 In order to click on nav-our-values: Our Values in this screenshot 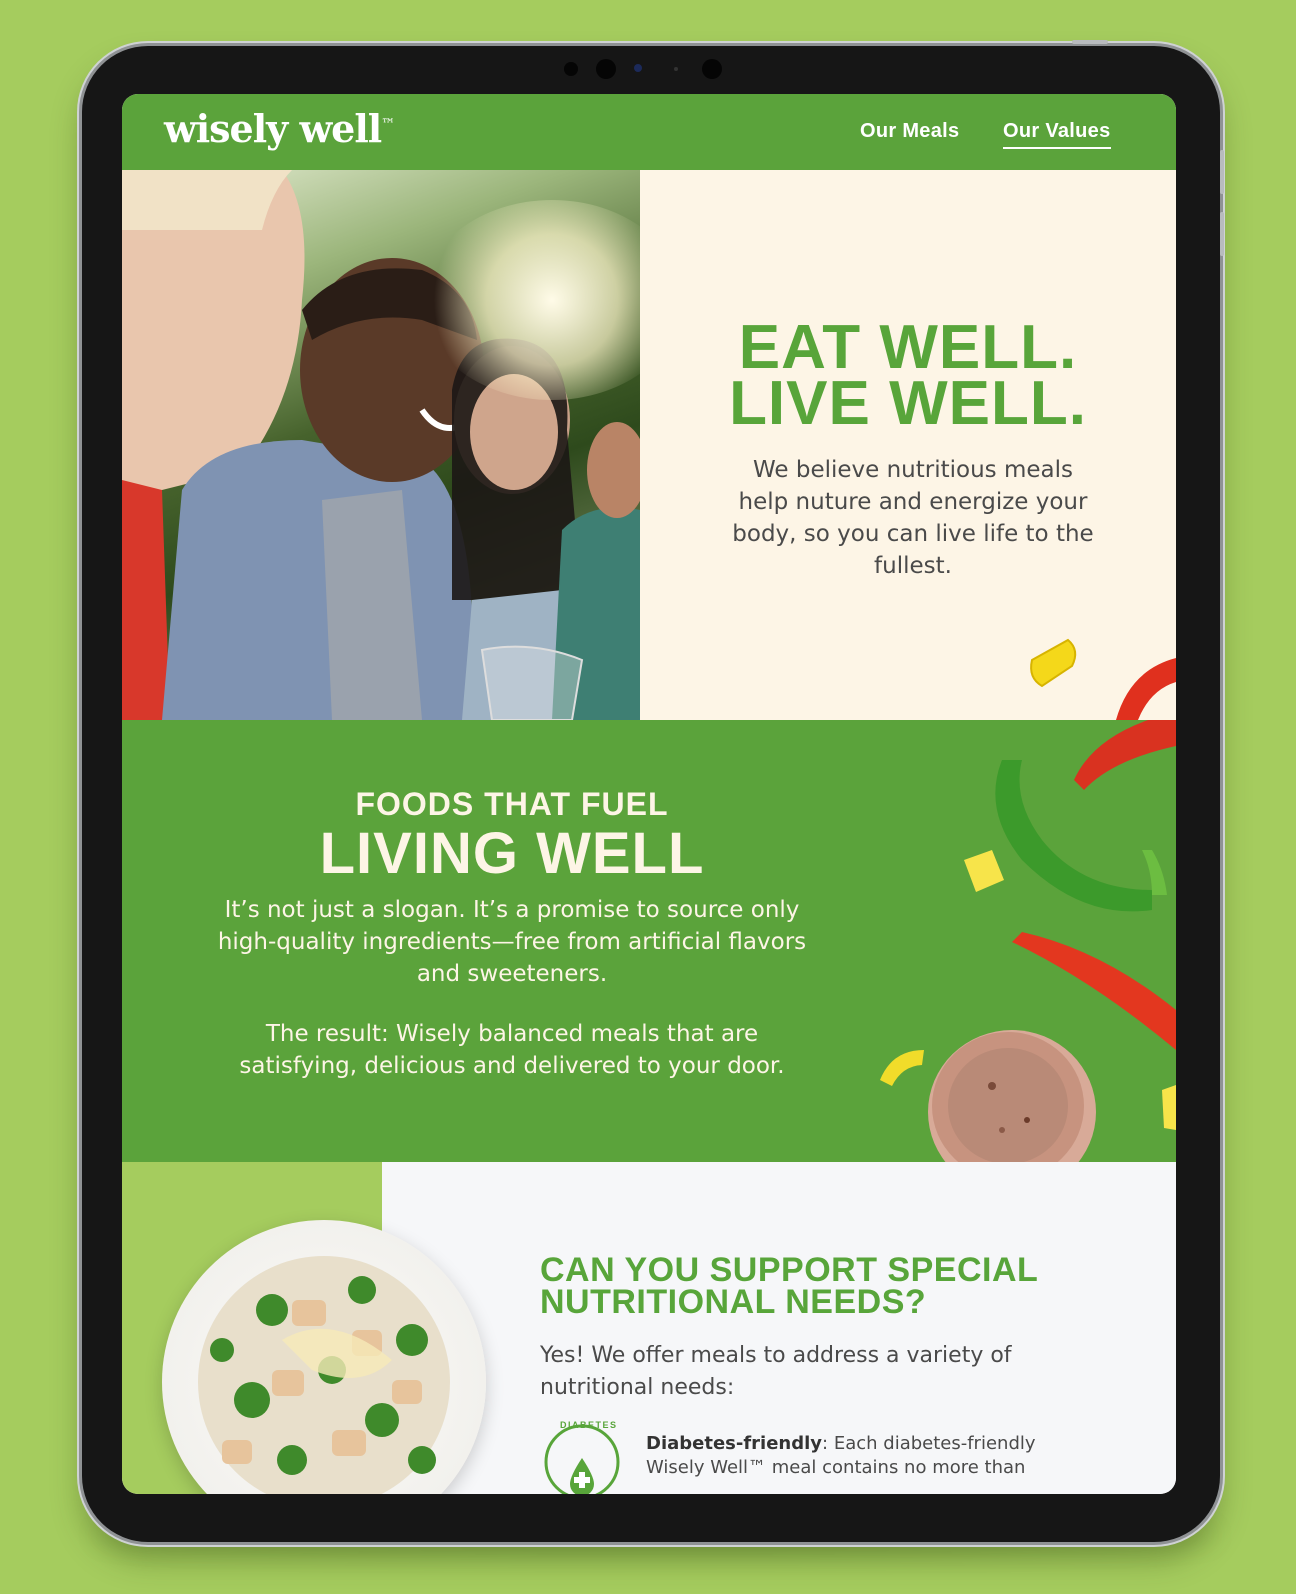, I will do `click(1057, 134)`.